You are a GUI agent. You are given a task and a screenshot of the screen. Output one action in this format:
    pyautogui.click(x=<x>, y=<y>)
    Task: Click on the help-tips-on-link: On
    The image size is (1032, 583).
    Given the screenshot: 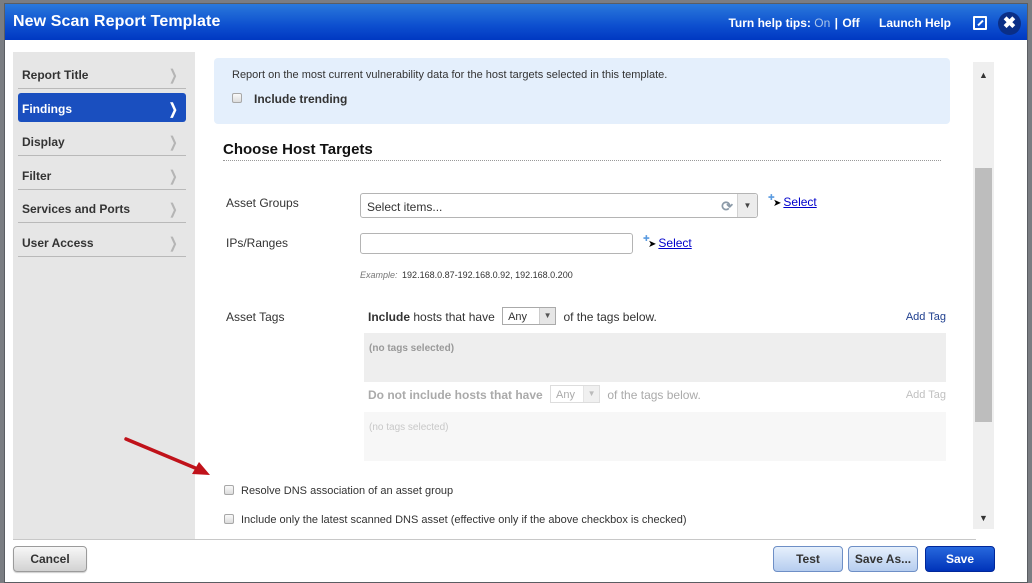 What is the action you would take?
    pyautogui.click(x=822, y=23)
    